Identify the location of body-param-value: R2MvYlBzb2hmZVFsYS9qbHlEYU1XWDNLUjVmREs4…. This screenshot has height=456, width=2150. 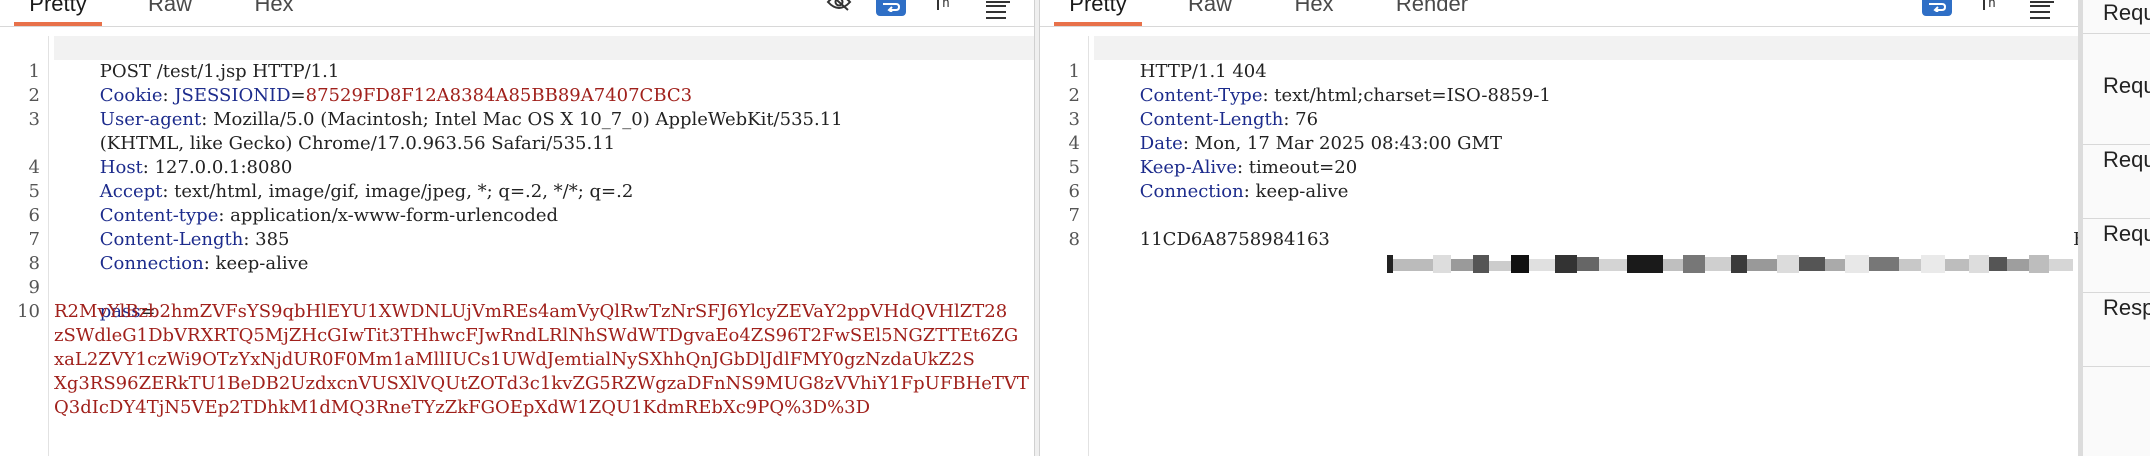
(531, 311).